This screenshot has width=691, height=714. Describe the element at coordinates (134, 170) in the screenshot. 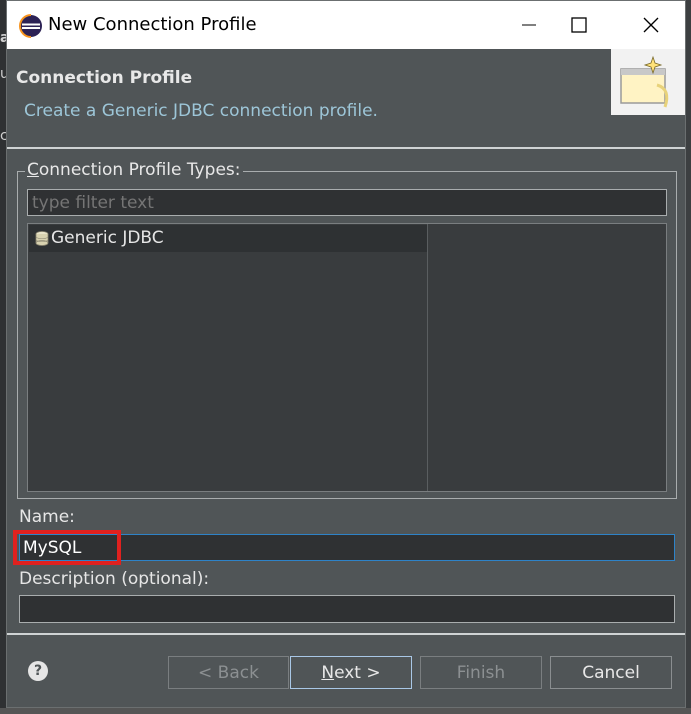

I see `profile-types-label: Connection Profile Types:` at that location.